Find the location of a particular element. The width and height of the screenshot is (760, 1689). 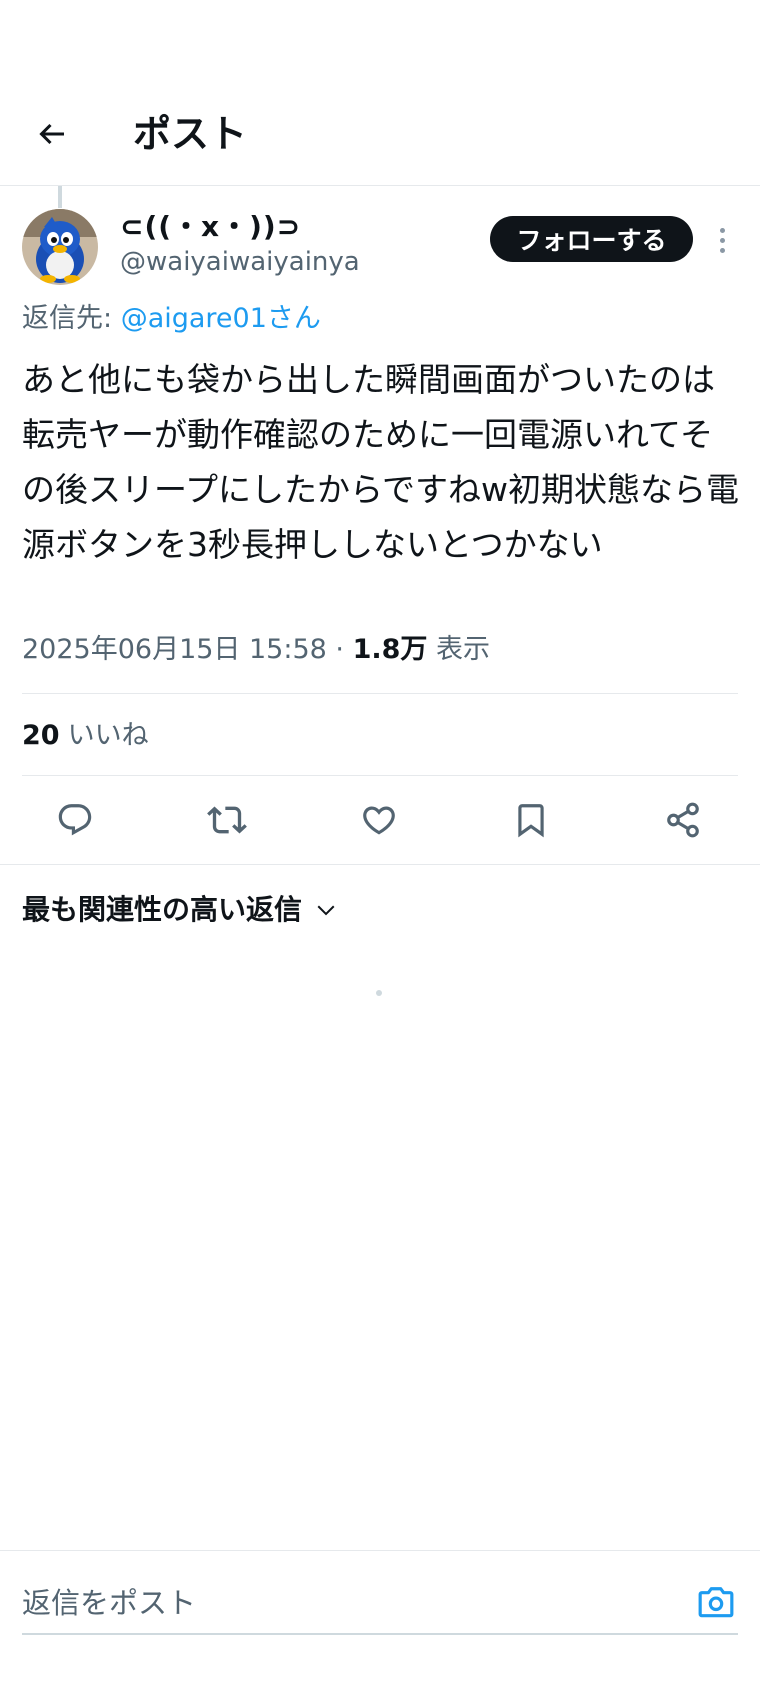

reply-sort-label: 最も関連性の高い返信 is located at coordinates (162, 909).